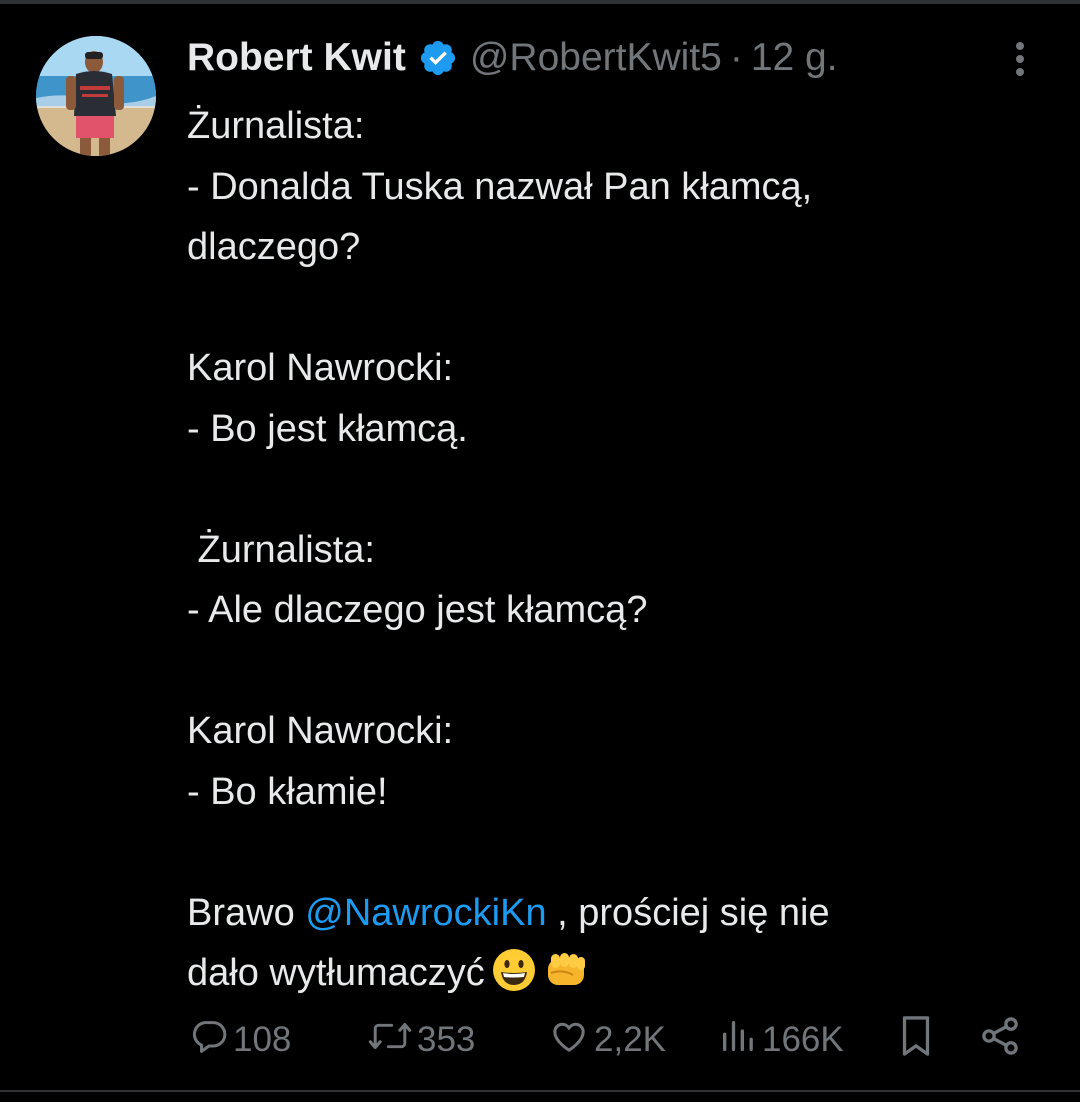 The height and width of the screenshot is (1102, 1080). What do you see at coordinates (540, 2) in the screenshot?
I see `top-divider` at bounding box center [540, 2].